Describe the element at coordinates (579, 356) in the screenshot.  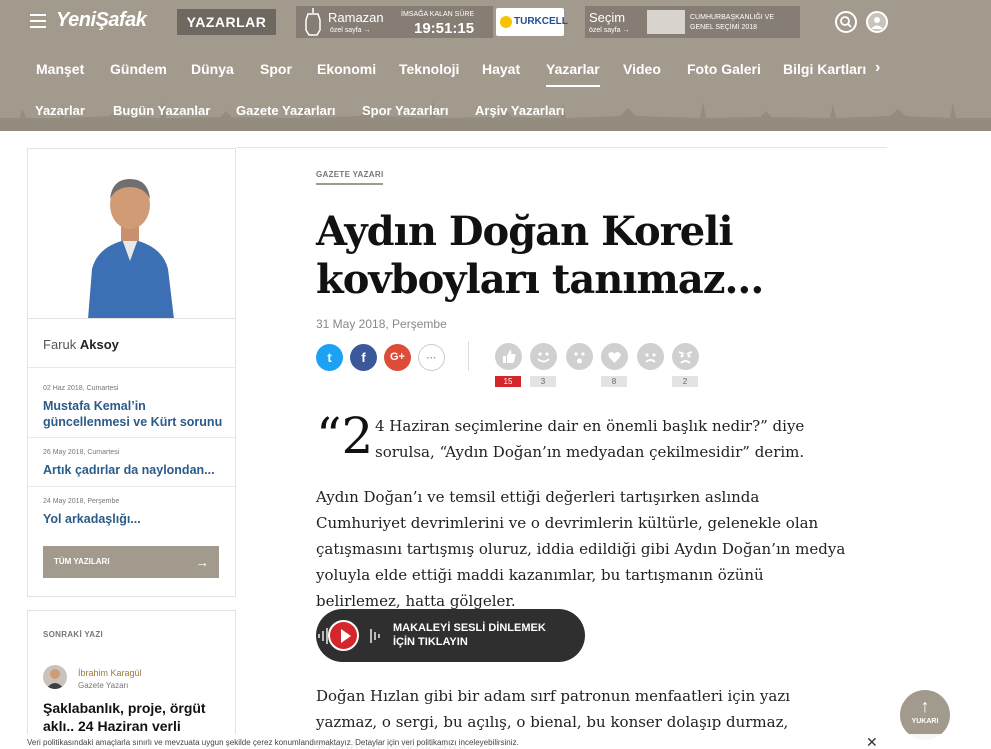
I see `surprised-reaction-icon` at that location.